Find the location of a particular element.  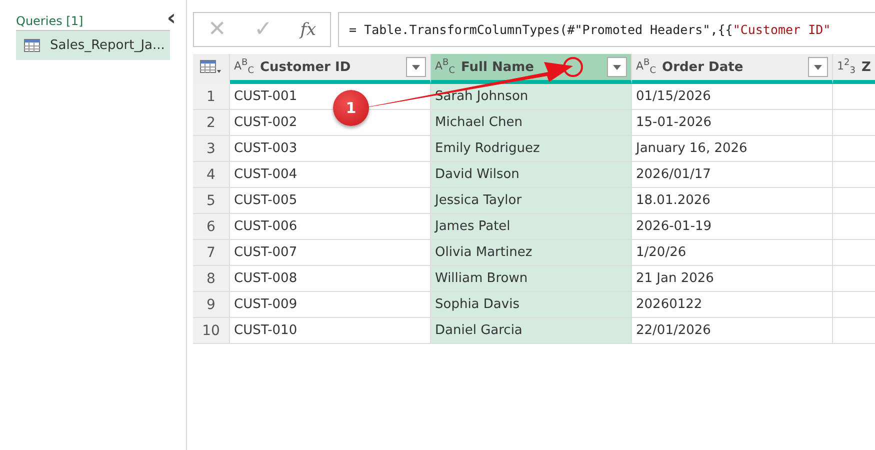

table-cell: 20260122 is located at coordinates (732, 305).